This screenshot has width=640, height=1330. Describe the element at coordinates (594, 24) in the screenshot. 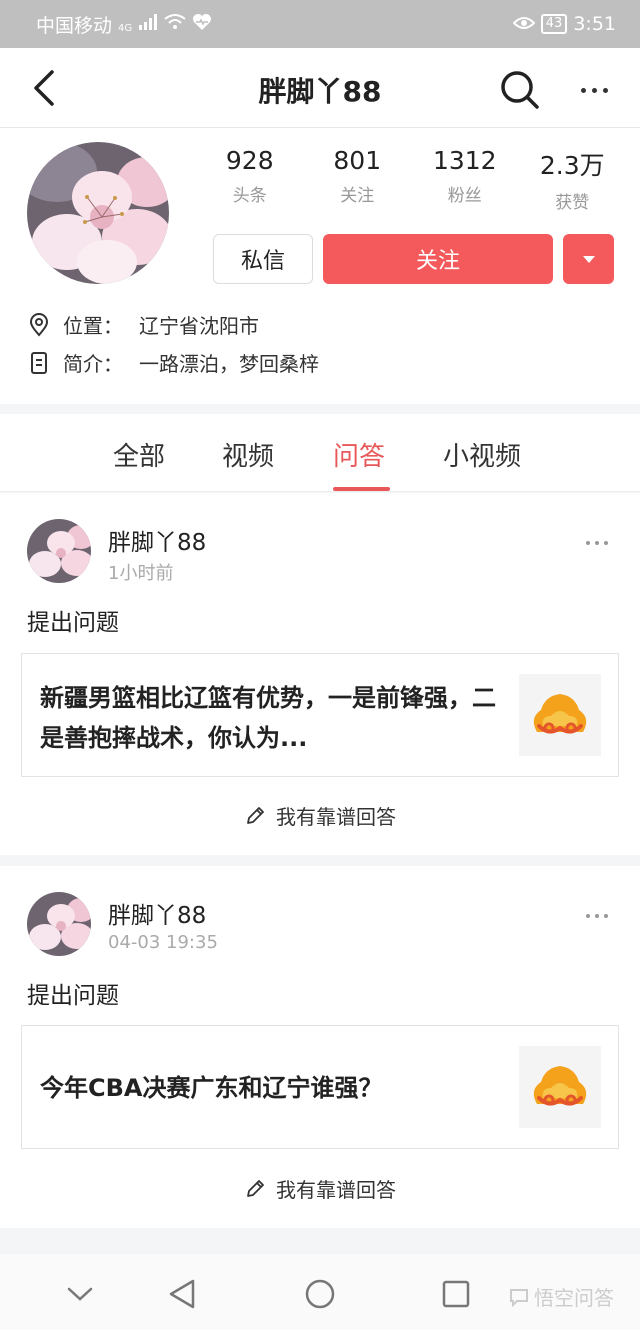

I see `clock: 3:51` at that location.